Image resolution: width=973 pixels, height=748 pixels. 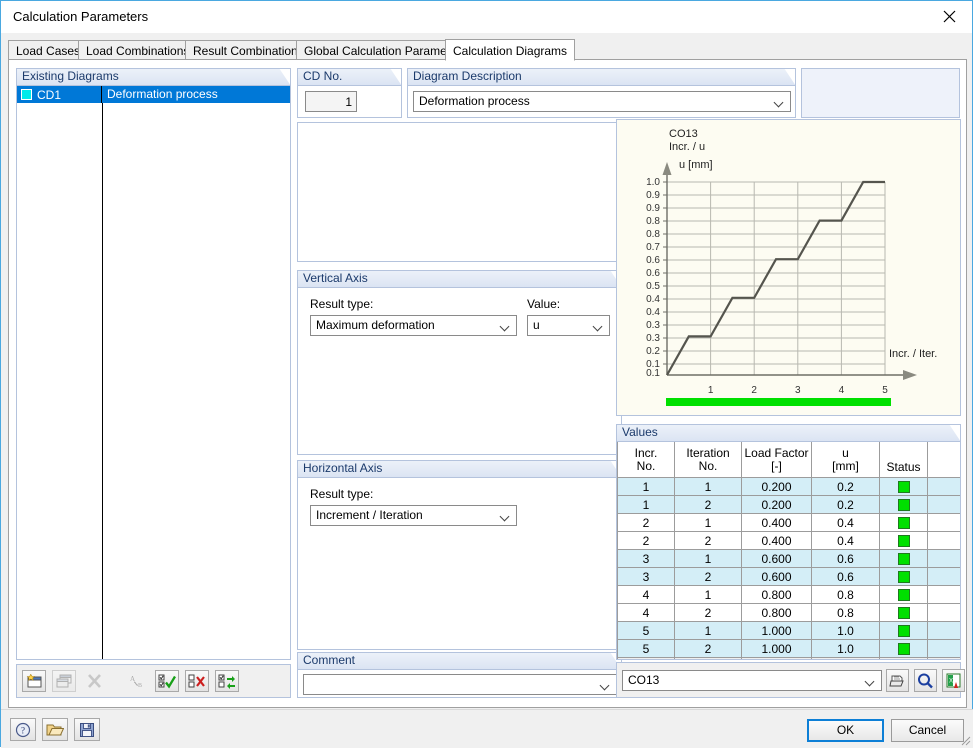 I want to click on cell-load-factor: 0.400, so click(x=776, y=522).